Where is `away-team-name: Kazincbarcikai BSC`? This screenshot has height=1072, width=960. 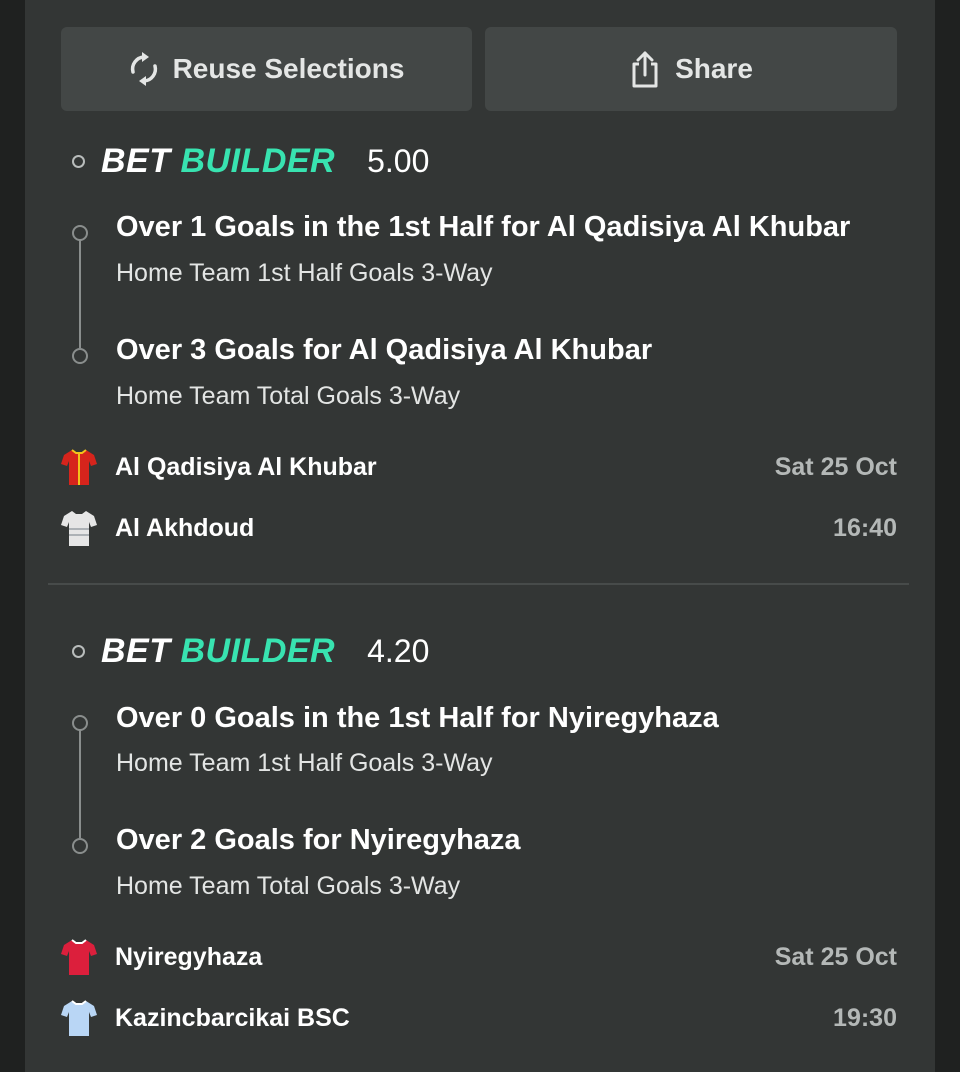 away-team-name: Kazincbarcikai BSC is located at coordinates (232, 1017).